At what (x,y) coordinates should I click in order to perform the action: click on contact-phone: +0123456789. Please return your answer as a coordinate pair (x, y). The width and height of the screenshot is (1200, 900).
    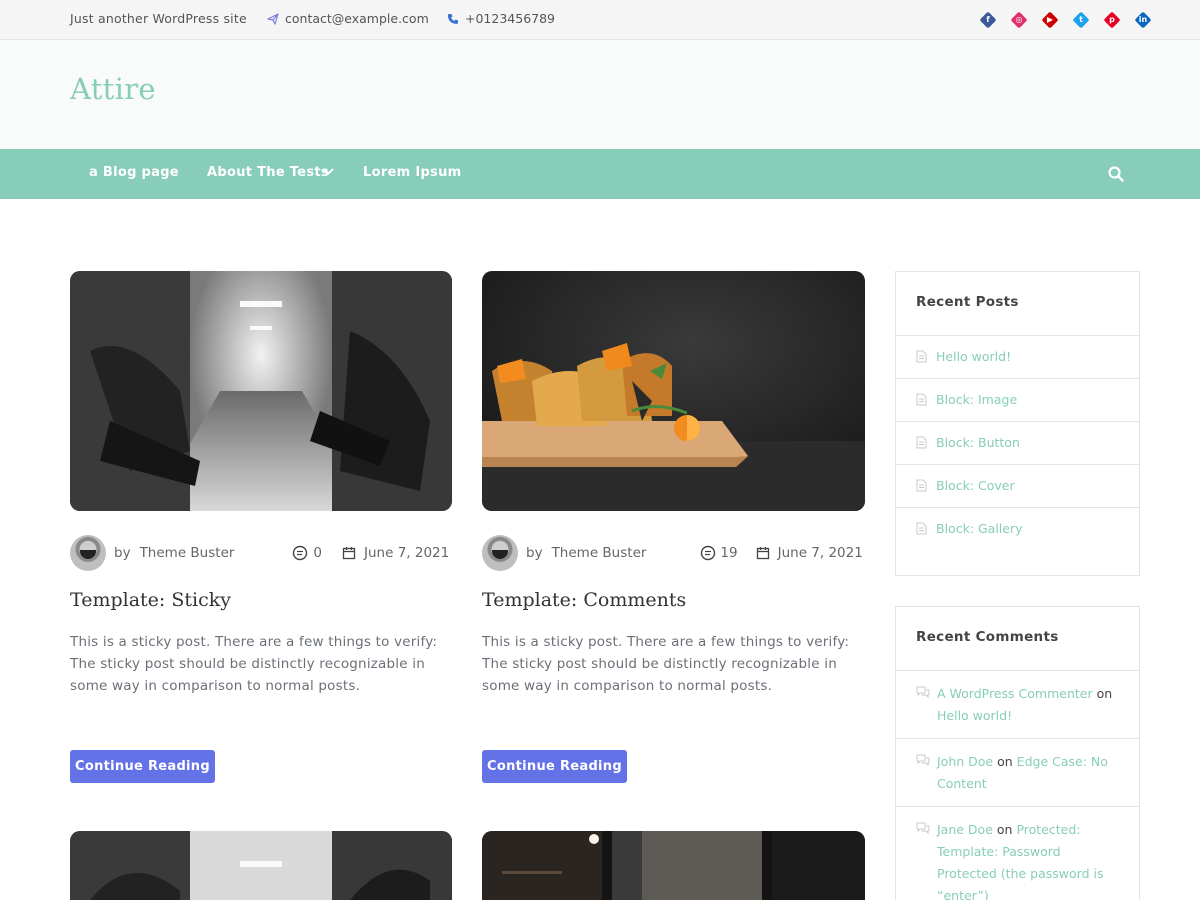
    Looking at the image, I should click on (501, 18).